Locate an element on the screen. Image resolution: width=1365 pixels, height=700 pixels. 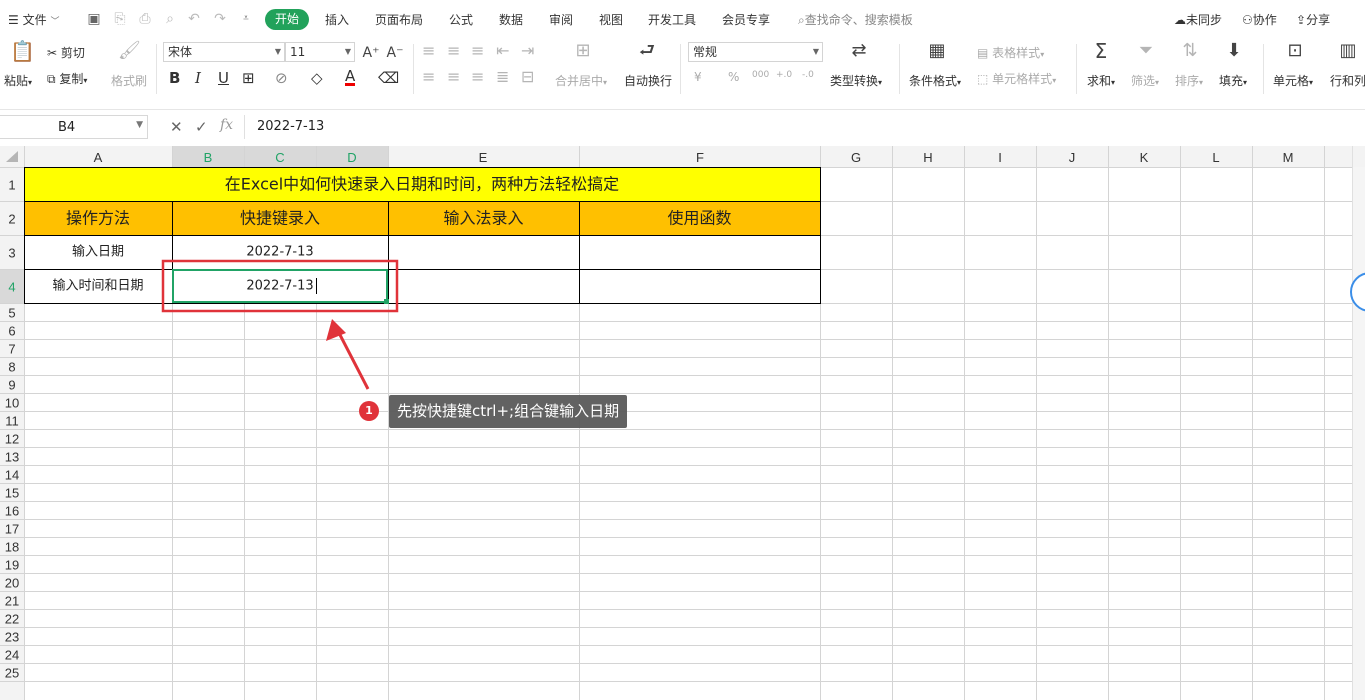
decrease-font-icon: A⁻ is located at coordinates (395, 53).